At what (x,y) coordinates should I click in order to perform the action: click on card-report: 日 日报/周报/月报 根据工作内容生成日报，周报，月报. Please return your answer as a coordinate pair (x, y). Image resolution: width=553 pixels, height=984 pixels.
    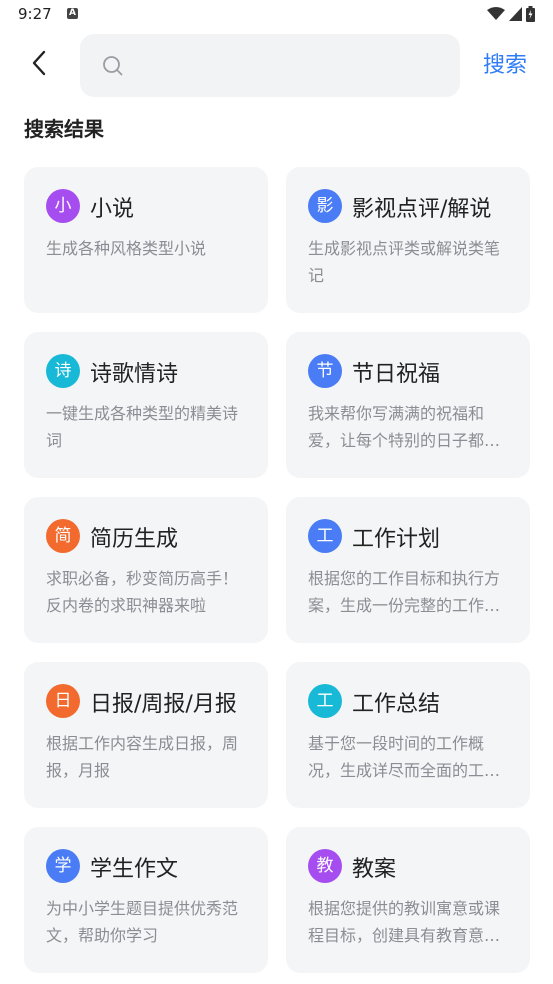
    Looking at the image, I should click on (146, 735).